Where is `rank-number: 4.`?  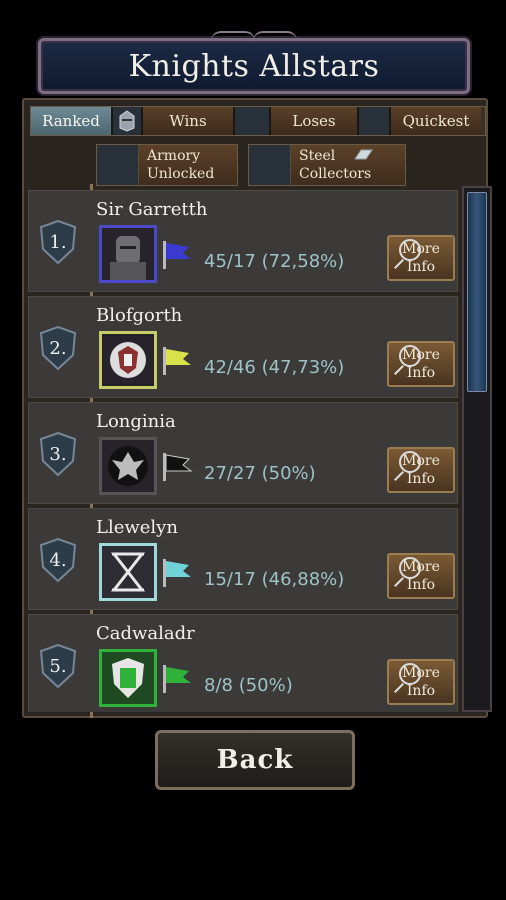 rank-number: 4. is located at coordinates (58, 560).